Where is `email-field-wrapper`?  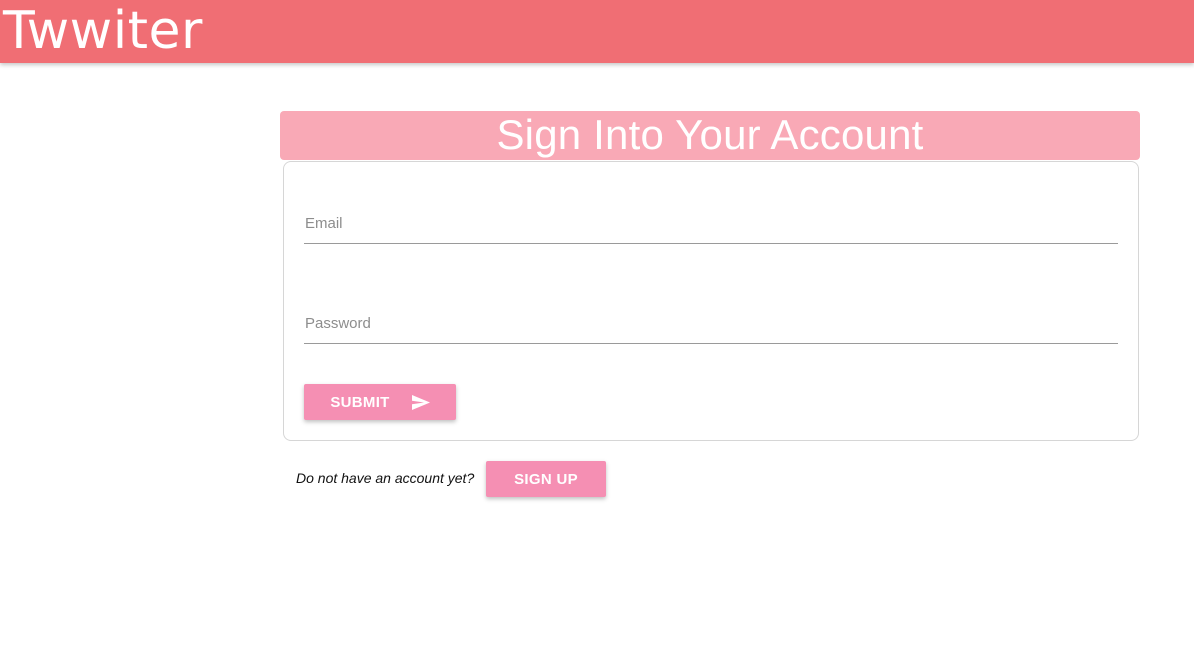
email-field-wrapper is located at coordinates (711, 224).